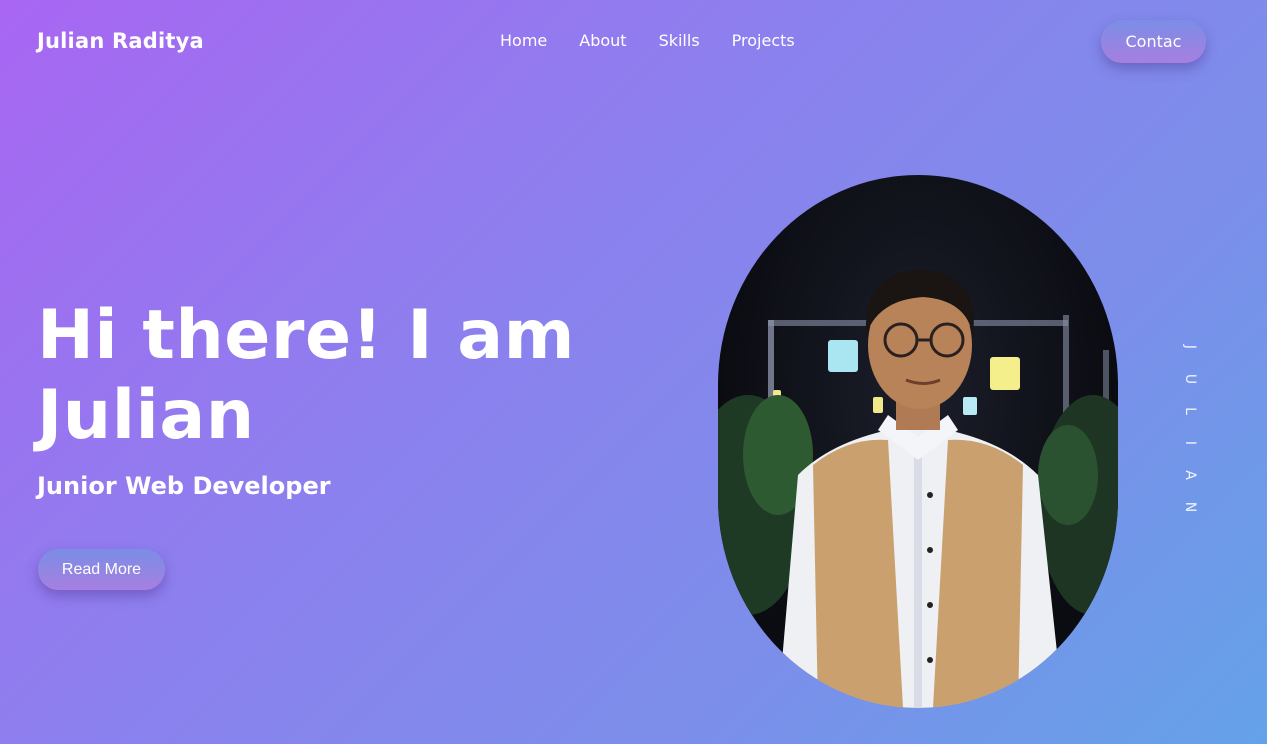  Describe the element at coordinates (602, 40) in the screenshot. I see `nav-about: About` at that location.